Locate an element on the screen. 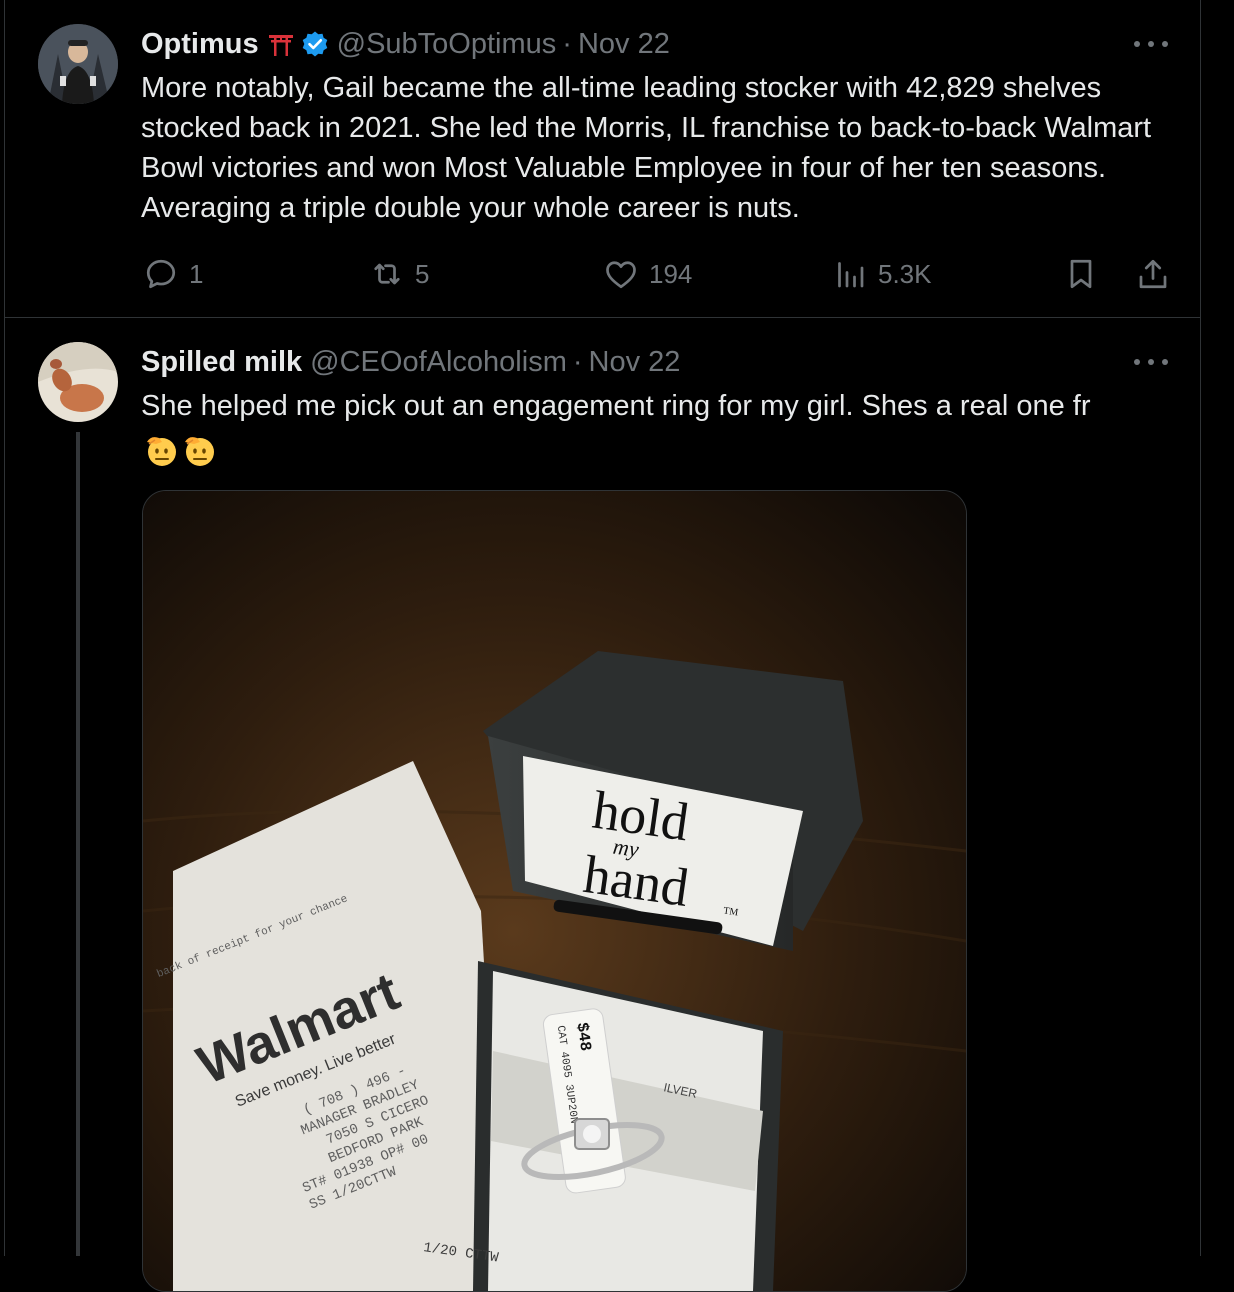  tweet-header: Optimus @SubToOptimus · Nov 22 is located at coordinates (405, 44).